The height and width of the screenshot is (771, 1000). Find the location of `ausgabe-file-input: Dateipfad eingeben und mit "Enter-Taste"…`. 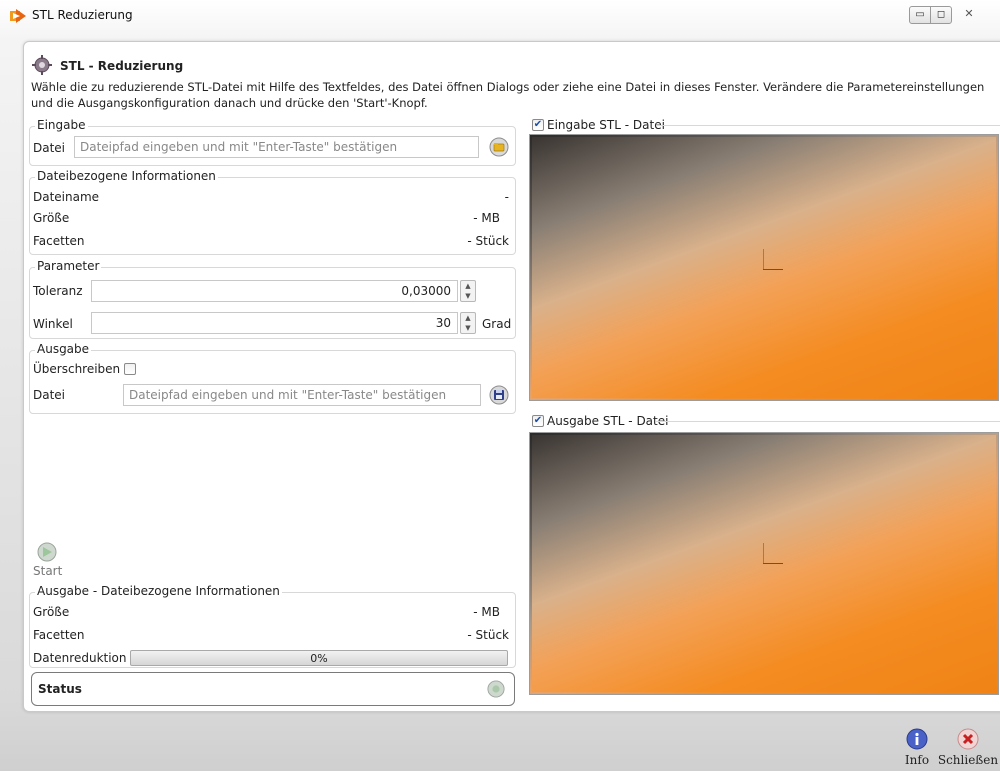

ausgabe-file-input: Dateipfad eingeben und mit "Enter-Taste"… is located at coordinates (302, 395).